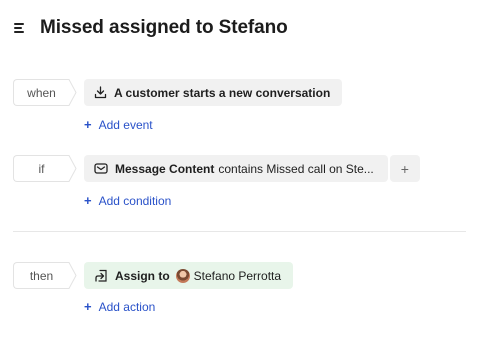 This screenshot has height=357, width=482. Describe the element at coordinates (41, 275) in the screenshot. I see `then-tag-label: then` at that location.